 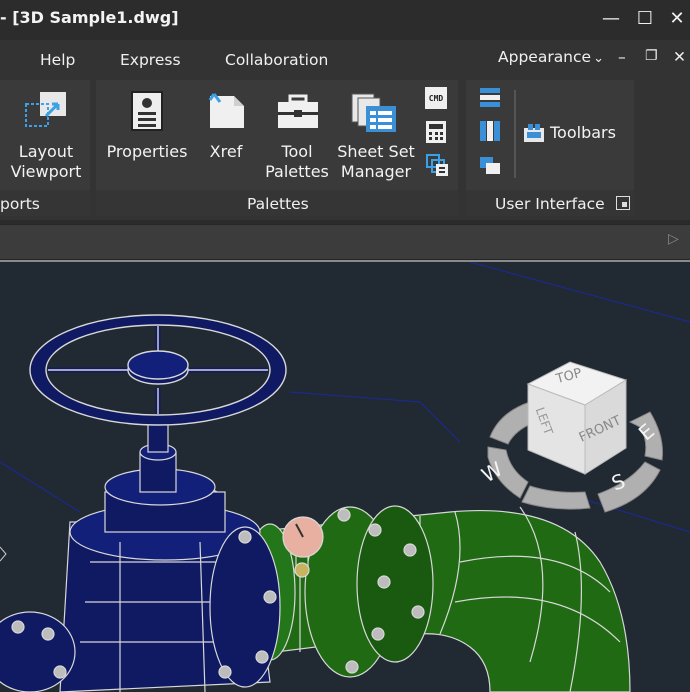 I want to click on toolbars-button: Toolbars, so click(x=574, y=134).